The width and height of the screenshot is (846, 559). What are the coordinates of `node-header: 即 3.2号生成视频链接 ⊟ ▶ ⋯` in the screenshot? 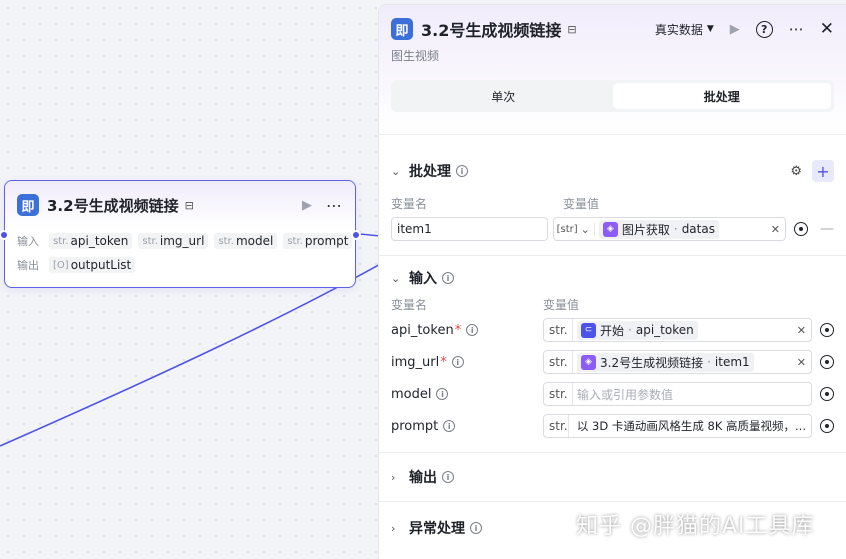 It's located at (180, 205).